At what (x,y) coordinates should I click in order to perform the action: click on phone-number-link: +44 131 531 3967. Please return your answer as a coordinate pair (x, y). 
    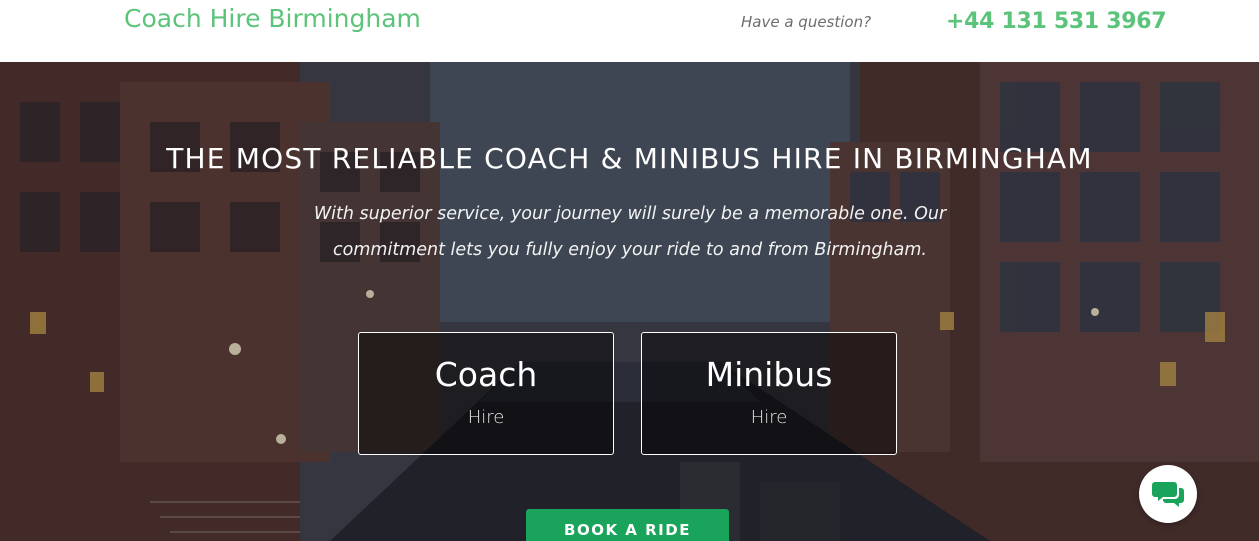
    Looking at the image, I should click on (1056, 21).